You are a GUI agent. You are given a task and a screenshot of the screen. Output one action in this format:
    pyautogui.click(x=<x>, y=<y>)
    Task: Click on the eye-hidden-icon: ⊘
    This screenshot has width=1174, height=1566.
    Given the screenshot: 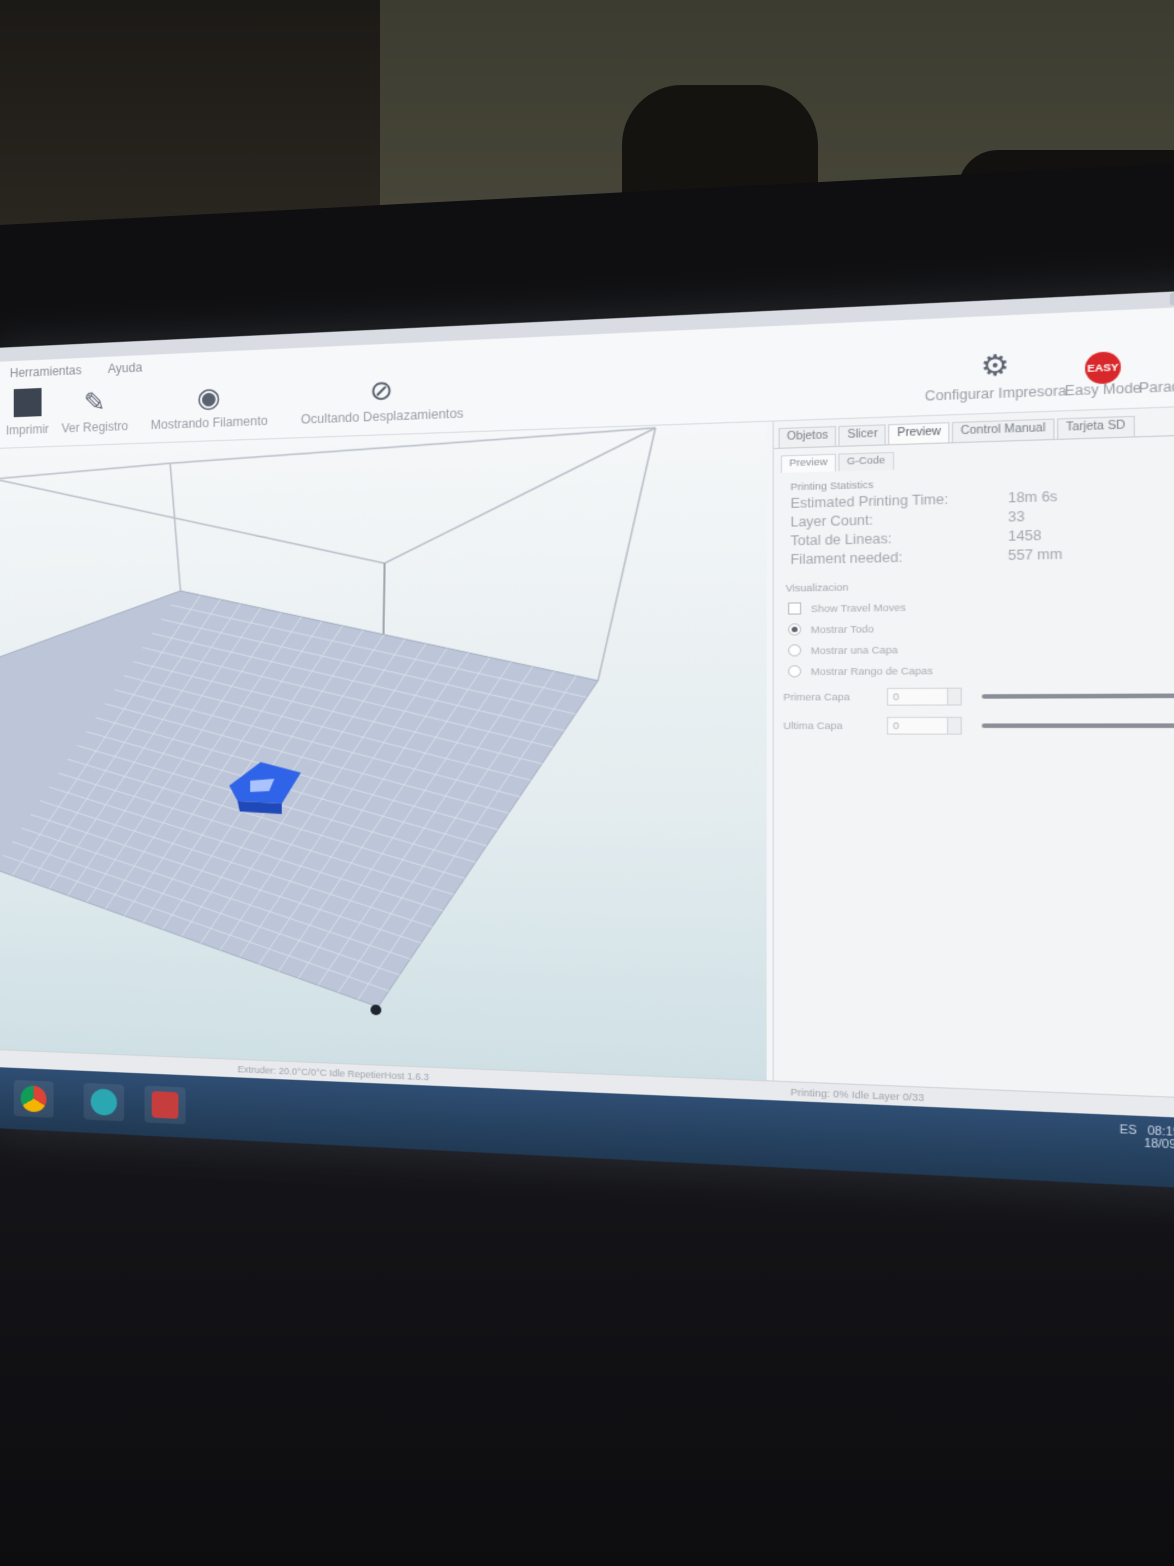 What is the action you would take?
    pyautogui.click(x=381, y=390)
    